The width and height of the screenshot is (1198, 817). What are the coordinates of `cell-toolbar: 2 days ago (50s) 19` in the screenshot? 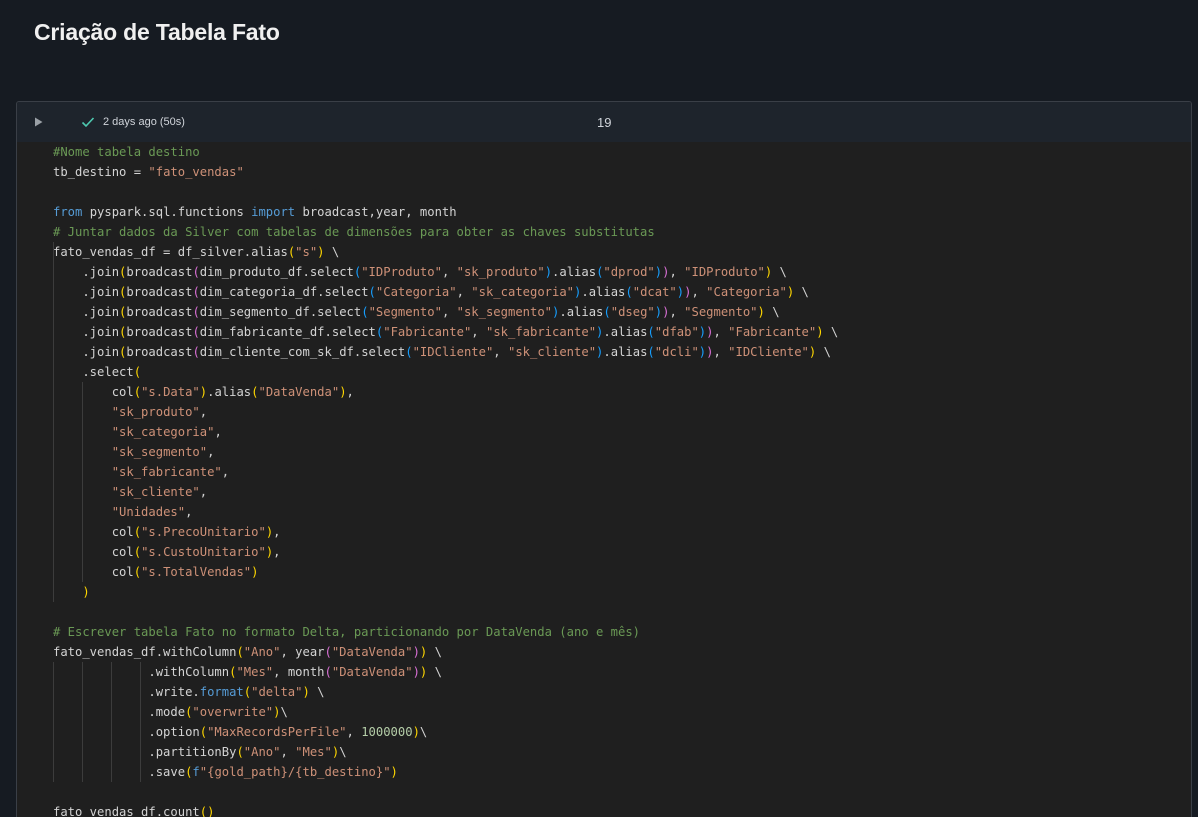 It's located at (604, 122).